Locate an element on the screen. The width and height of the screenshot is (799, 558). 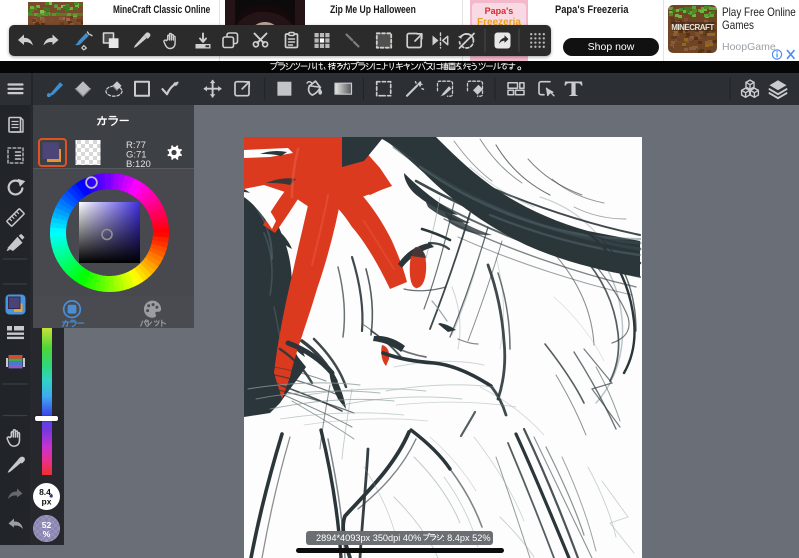
svg-text: B:120 is located at coordinates (138, 164).